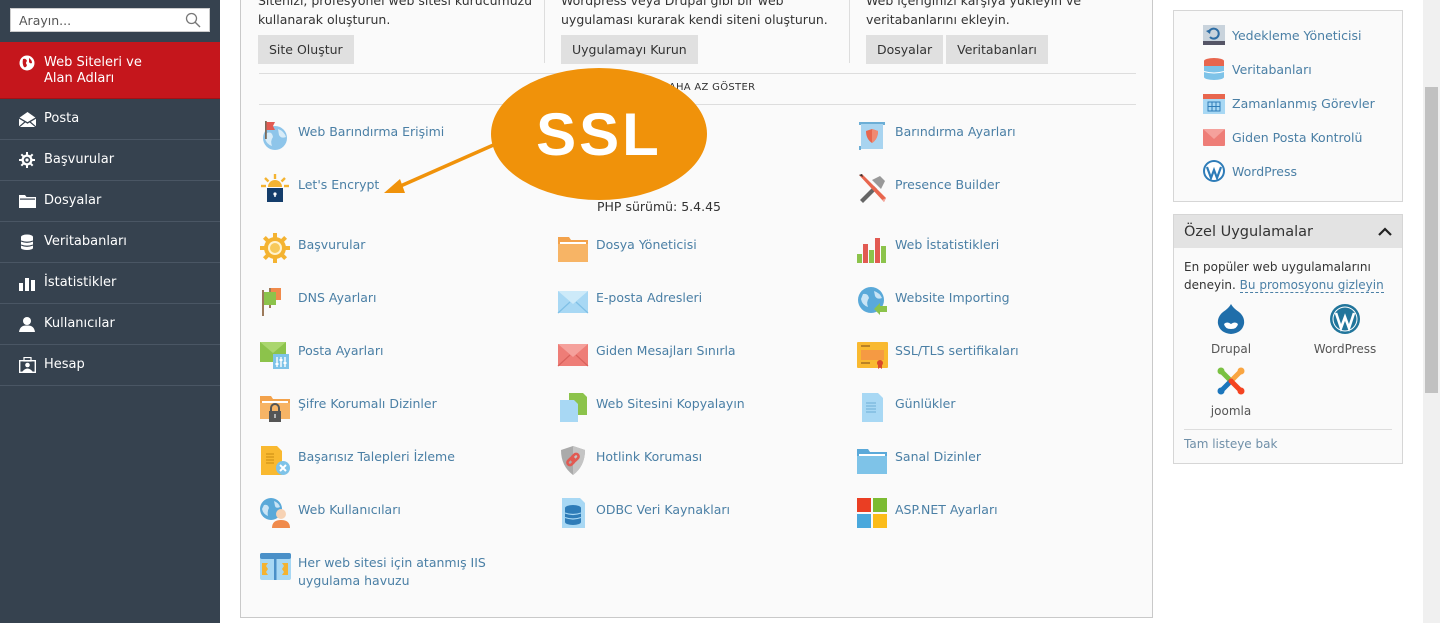  Describe the element at coordinates (1345, 329) in the screenshot. I see `app-wordpress: WordPress` at that location.